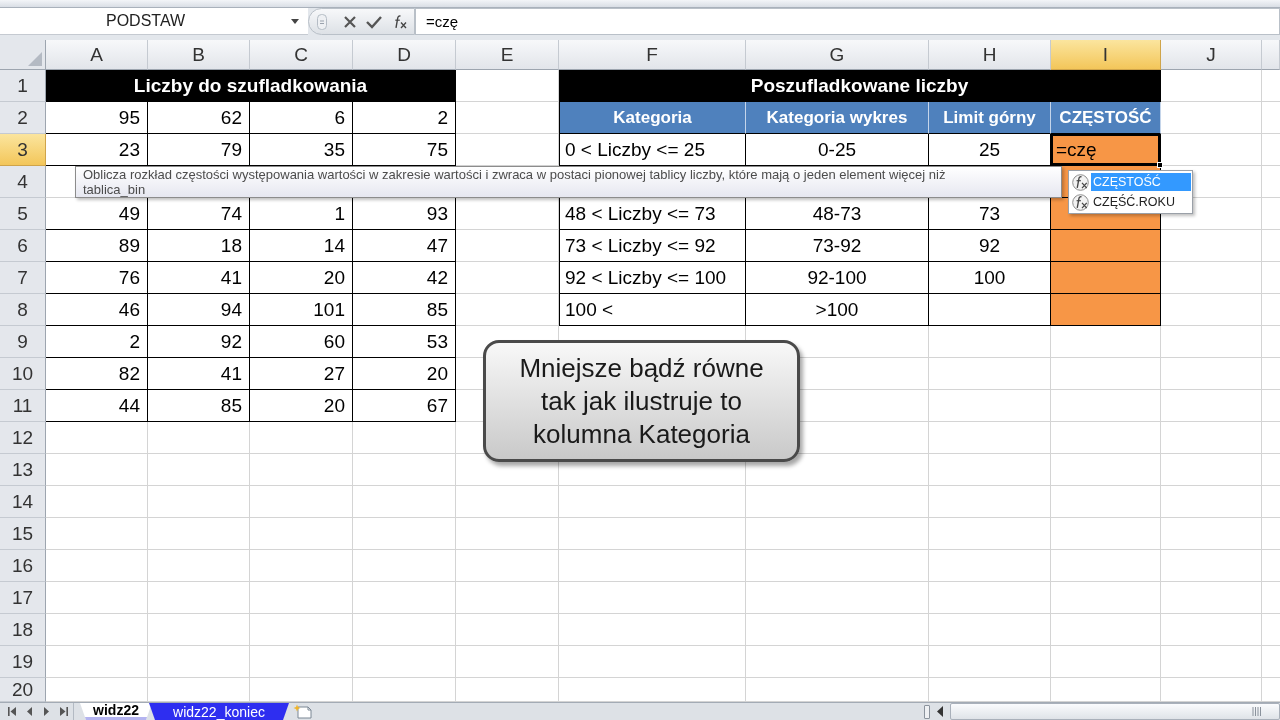 This screenshot has height=720, width=1280. What do you see at coordinates (23, 438) in the screenshot?
I see `row-header: 12` at bounding box center [23, 438].